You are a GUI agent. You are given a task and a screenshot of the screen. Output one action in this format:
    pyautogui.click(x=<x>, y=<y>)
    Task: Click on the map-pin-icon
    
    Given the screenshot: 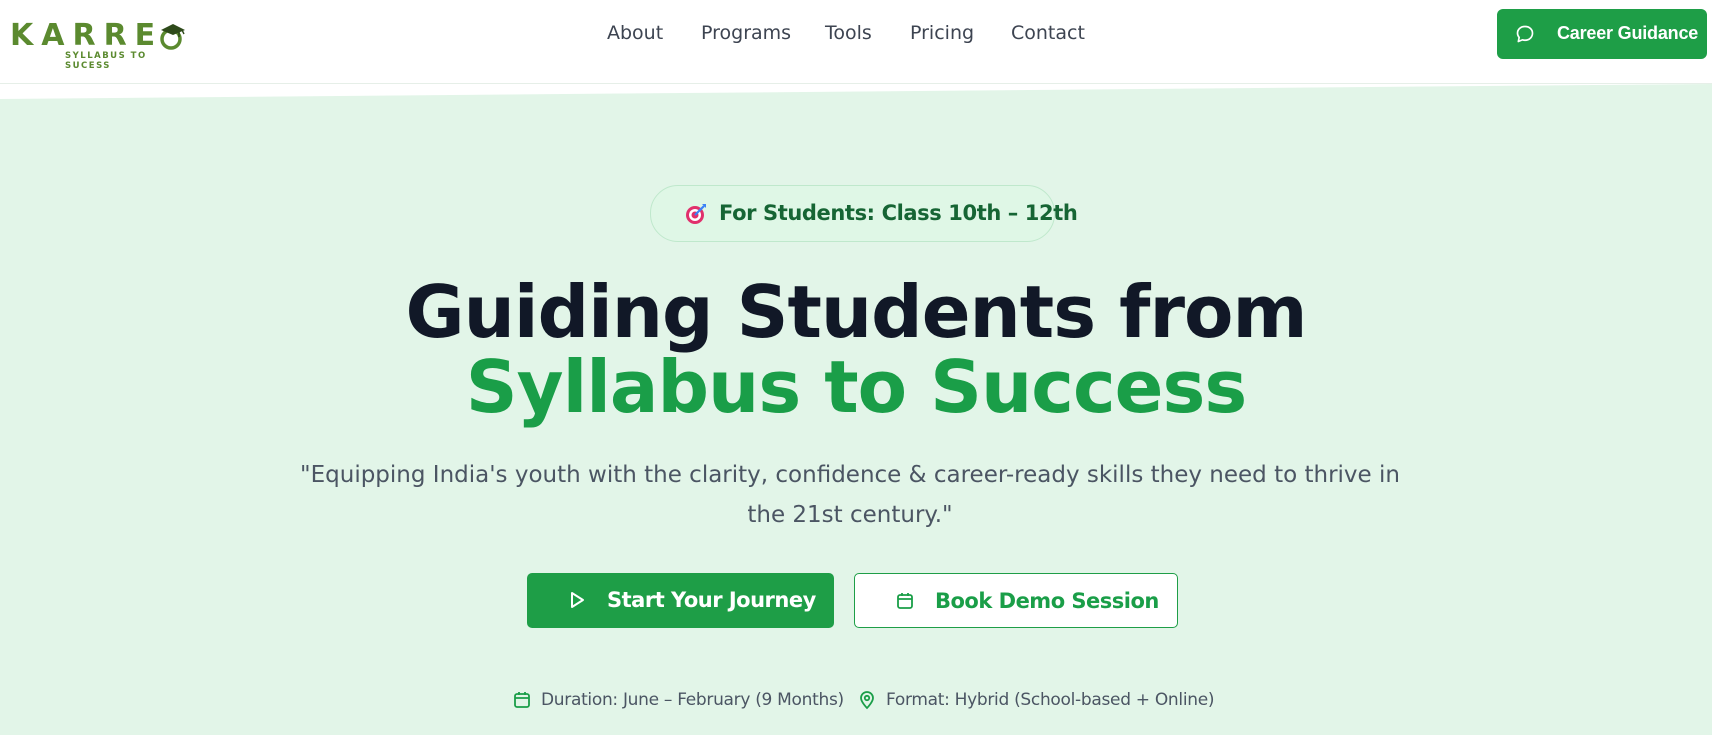 What is the action you would take?
    pyautogui.click(x=867, y=700)
    